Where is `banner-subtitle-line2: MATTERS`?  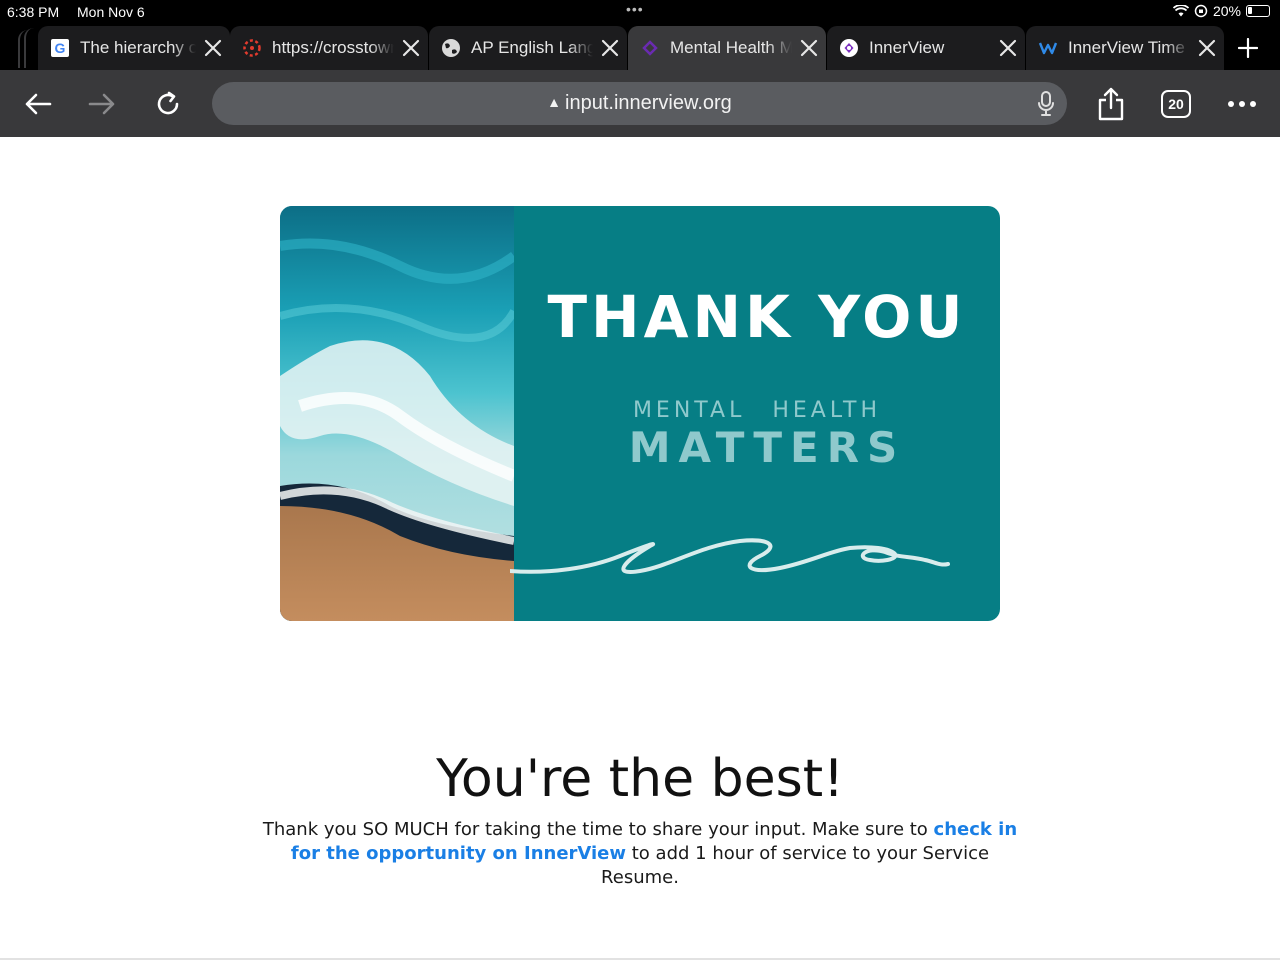 banner-subtitle-line2: MATTERS is located at coordinates (767, 447).